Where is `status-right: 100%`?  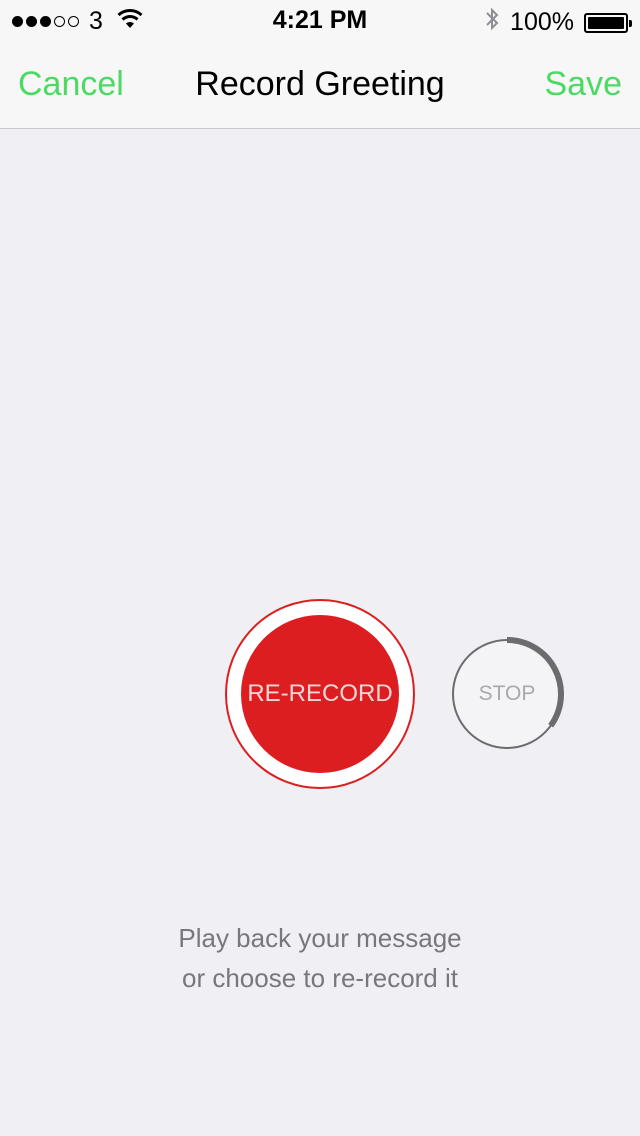 status-right: 100% is located at coordinates (558, 22).